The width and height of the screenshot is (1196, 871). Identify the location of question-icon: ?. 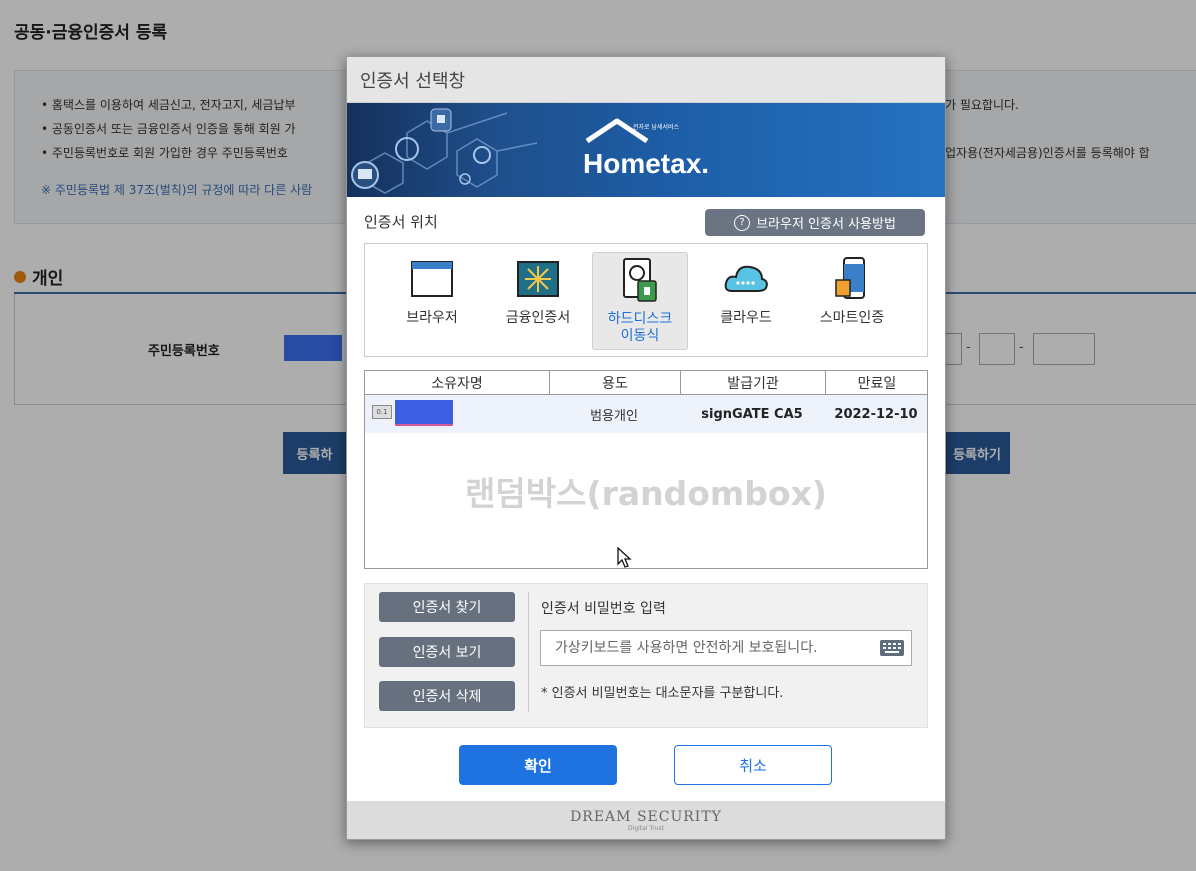
(742, 222).